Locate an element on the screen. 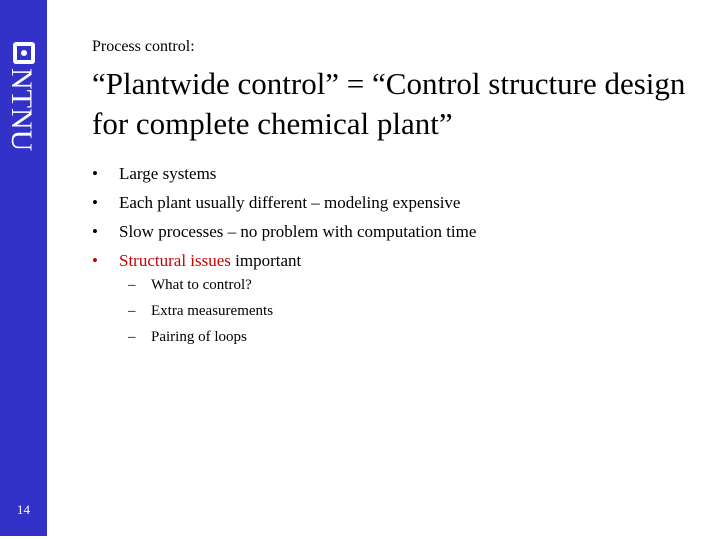 The image size is (720, 540). sub-bullet-text: What to control? is located at coordinates (201, 285).